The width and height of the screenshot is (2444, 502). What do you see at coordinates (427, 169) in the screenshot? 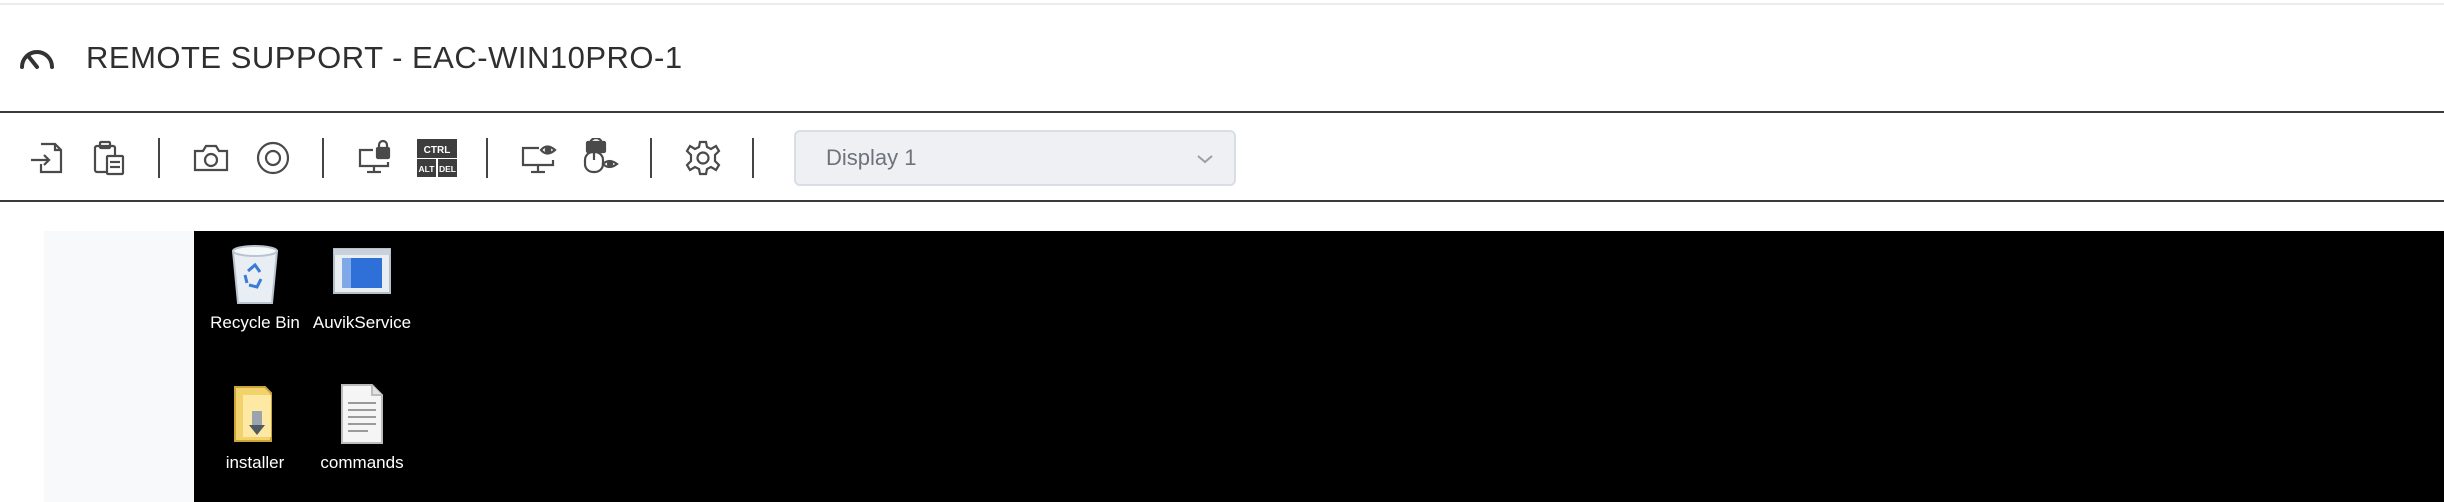
I see `alt-key-label: ALT` at bounding box center [427, 169].